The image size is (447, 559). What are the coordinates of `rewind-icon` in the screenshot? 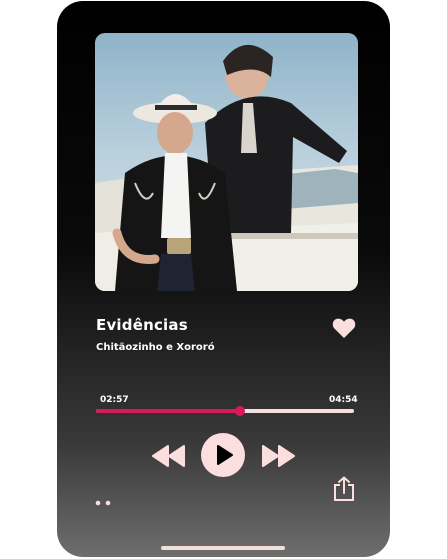 It's located at (169, 456).